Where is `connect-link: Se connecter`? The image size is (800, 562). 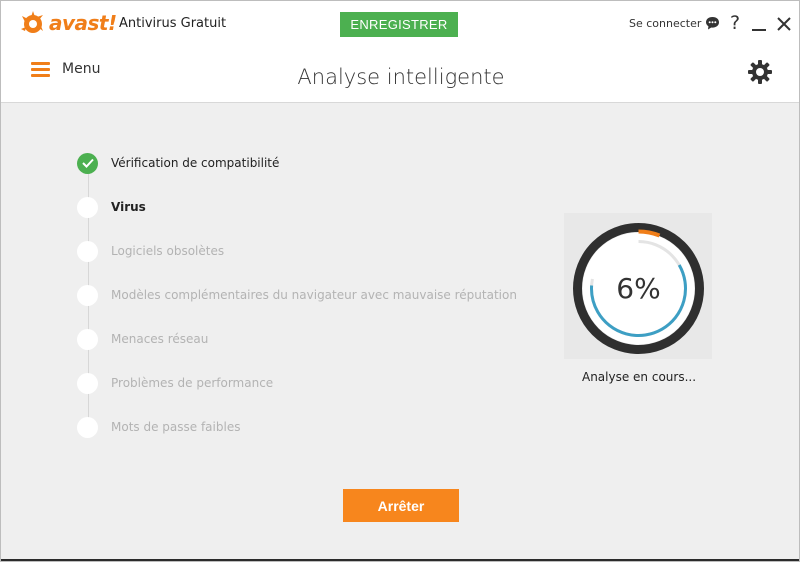
connect-link: Se connecter is located at coordinates (665, 23).